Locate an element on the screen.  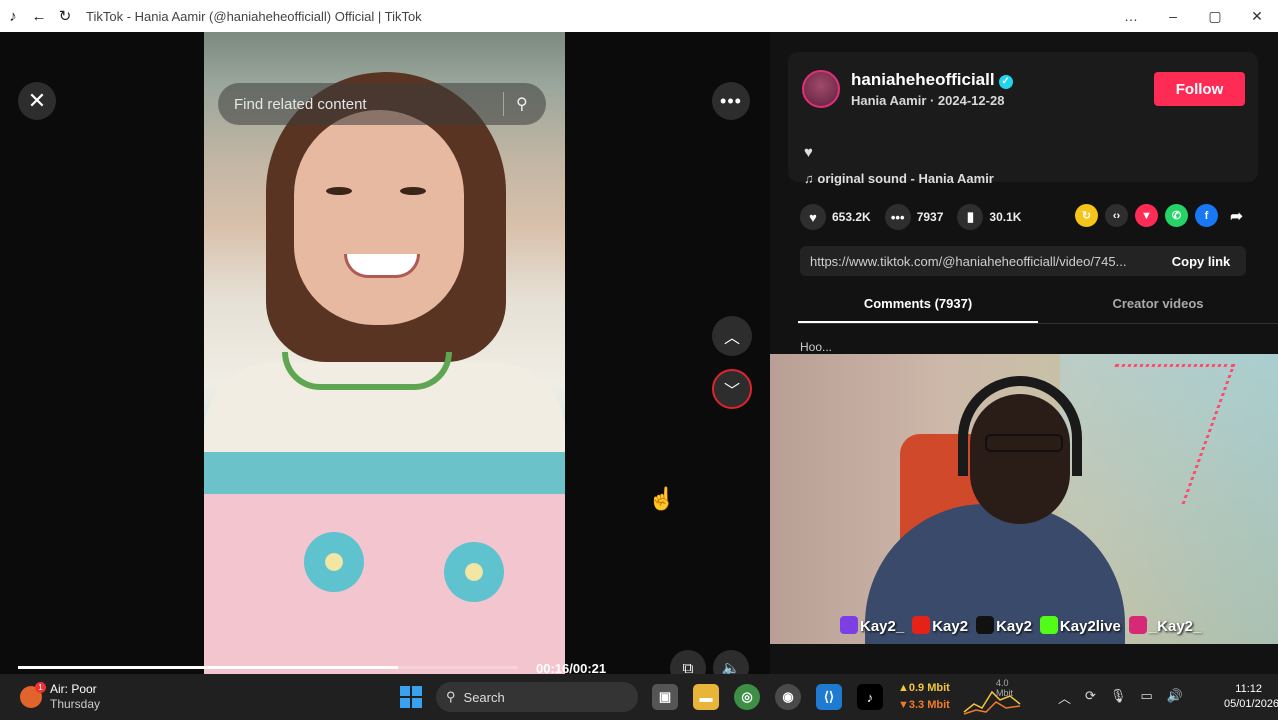
close-player-button: ✕ is located at coordinates (37, 101).